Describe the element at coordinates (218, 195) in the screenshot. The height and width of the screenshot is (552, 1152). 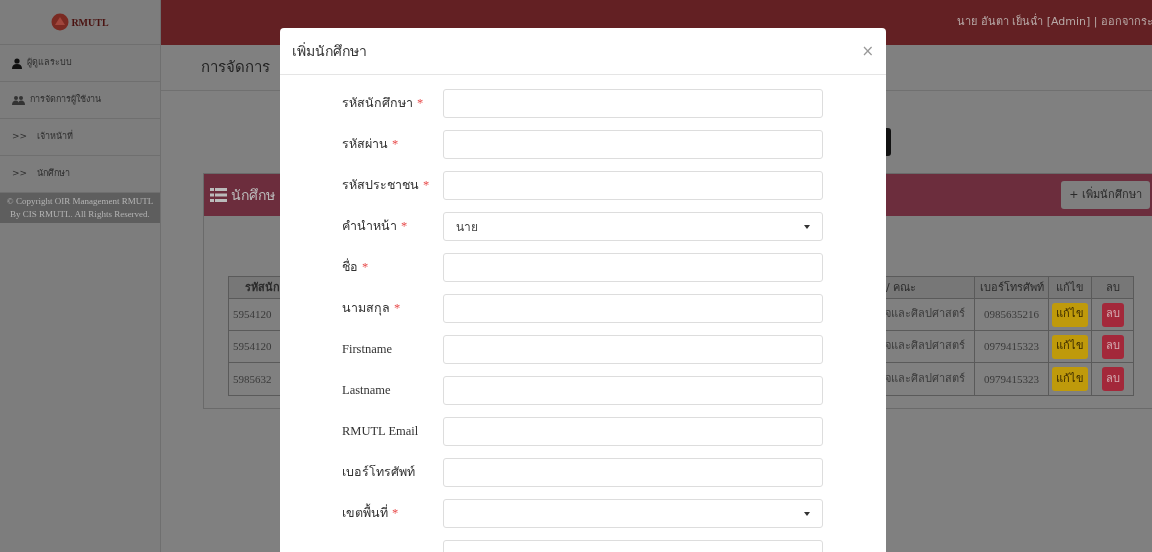
I see `list-icon` at that location.